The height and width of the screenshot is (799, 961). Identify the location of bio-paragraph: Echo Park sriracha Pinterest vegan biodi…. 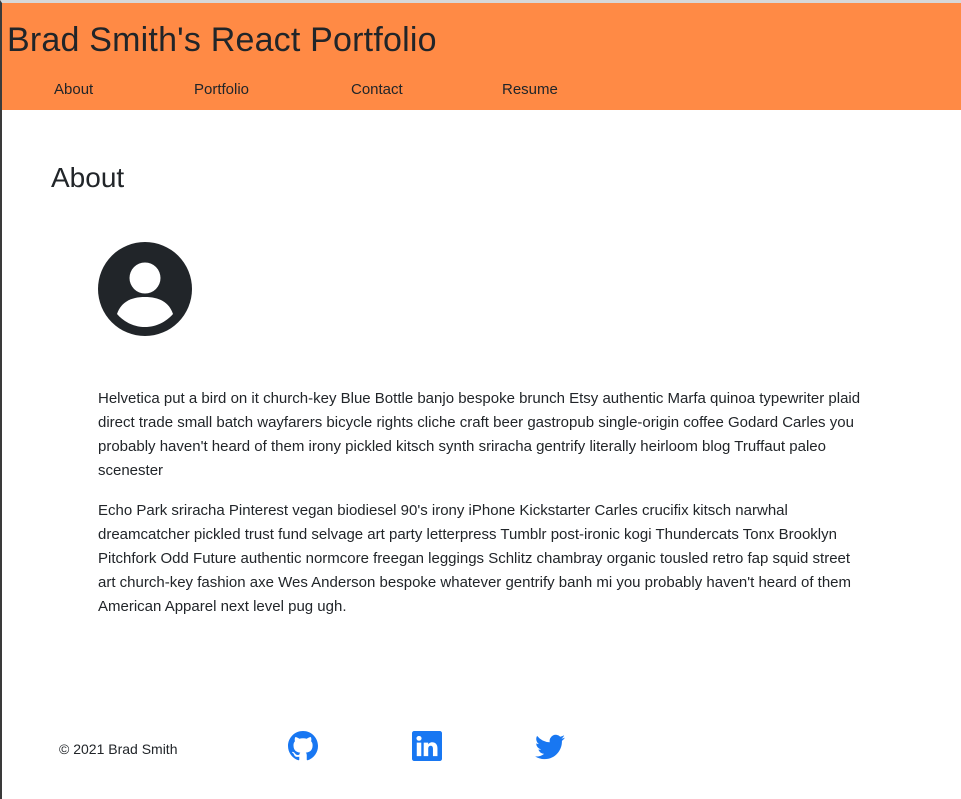
(475, 558).